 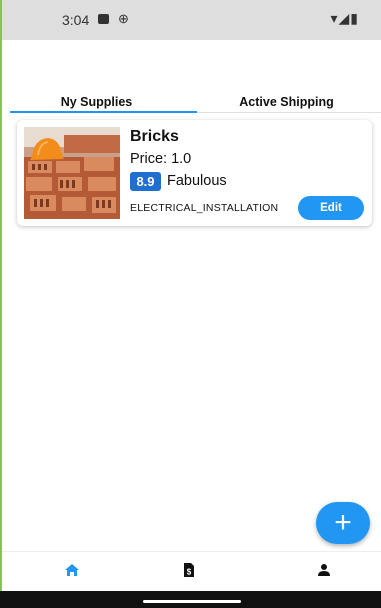 I want to click on supply-image, so click(x=72, y=173).